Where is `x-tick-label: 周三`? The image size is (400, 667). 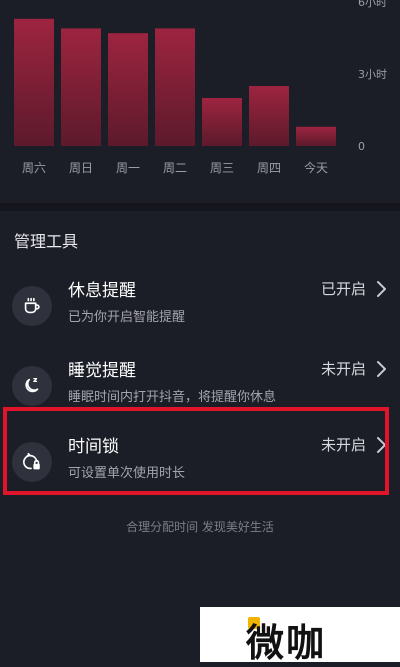 x-tick-label: 周三 is located at coordinates (222, 168).